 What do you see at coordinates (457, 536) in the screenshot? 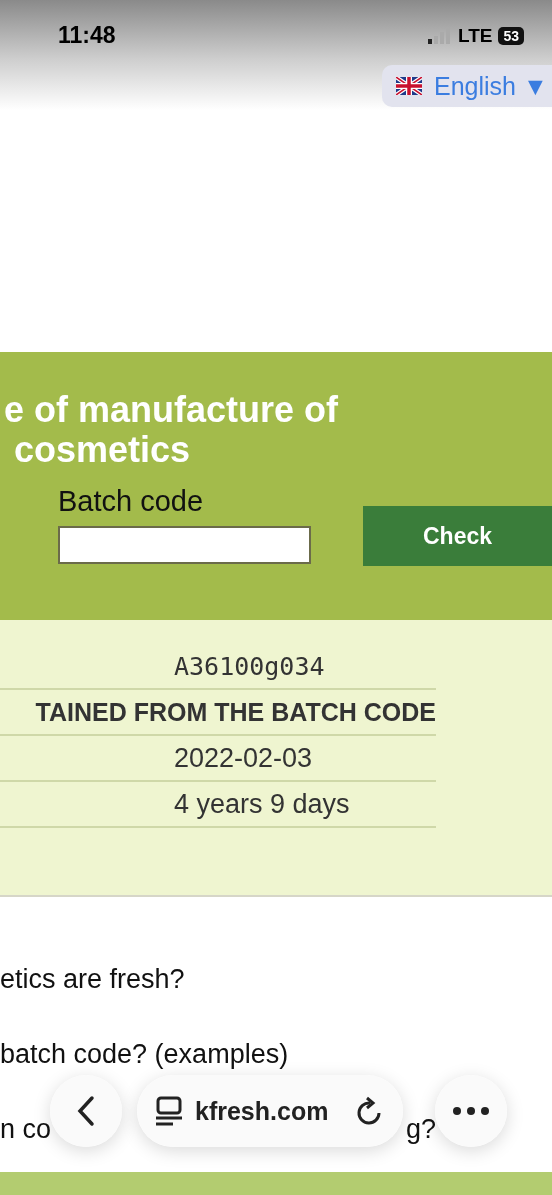
I see `check-button: Check` at bounding box center [457, 536].